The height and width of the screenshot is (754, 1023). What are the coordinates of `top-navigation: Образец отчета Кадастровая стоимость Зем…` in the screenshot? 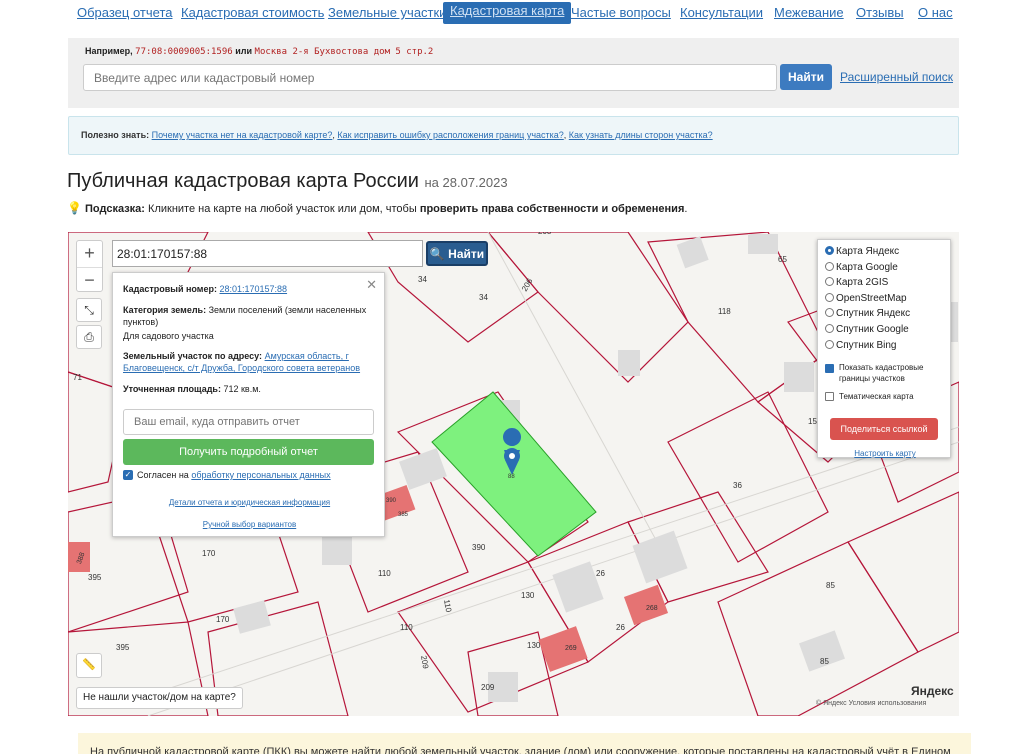 It's located at (511, 15).